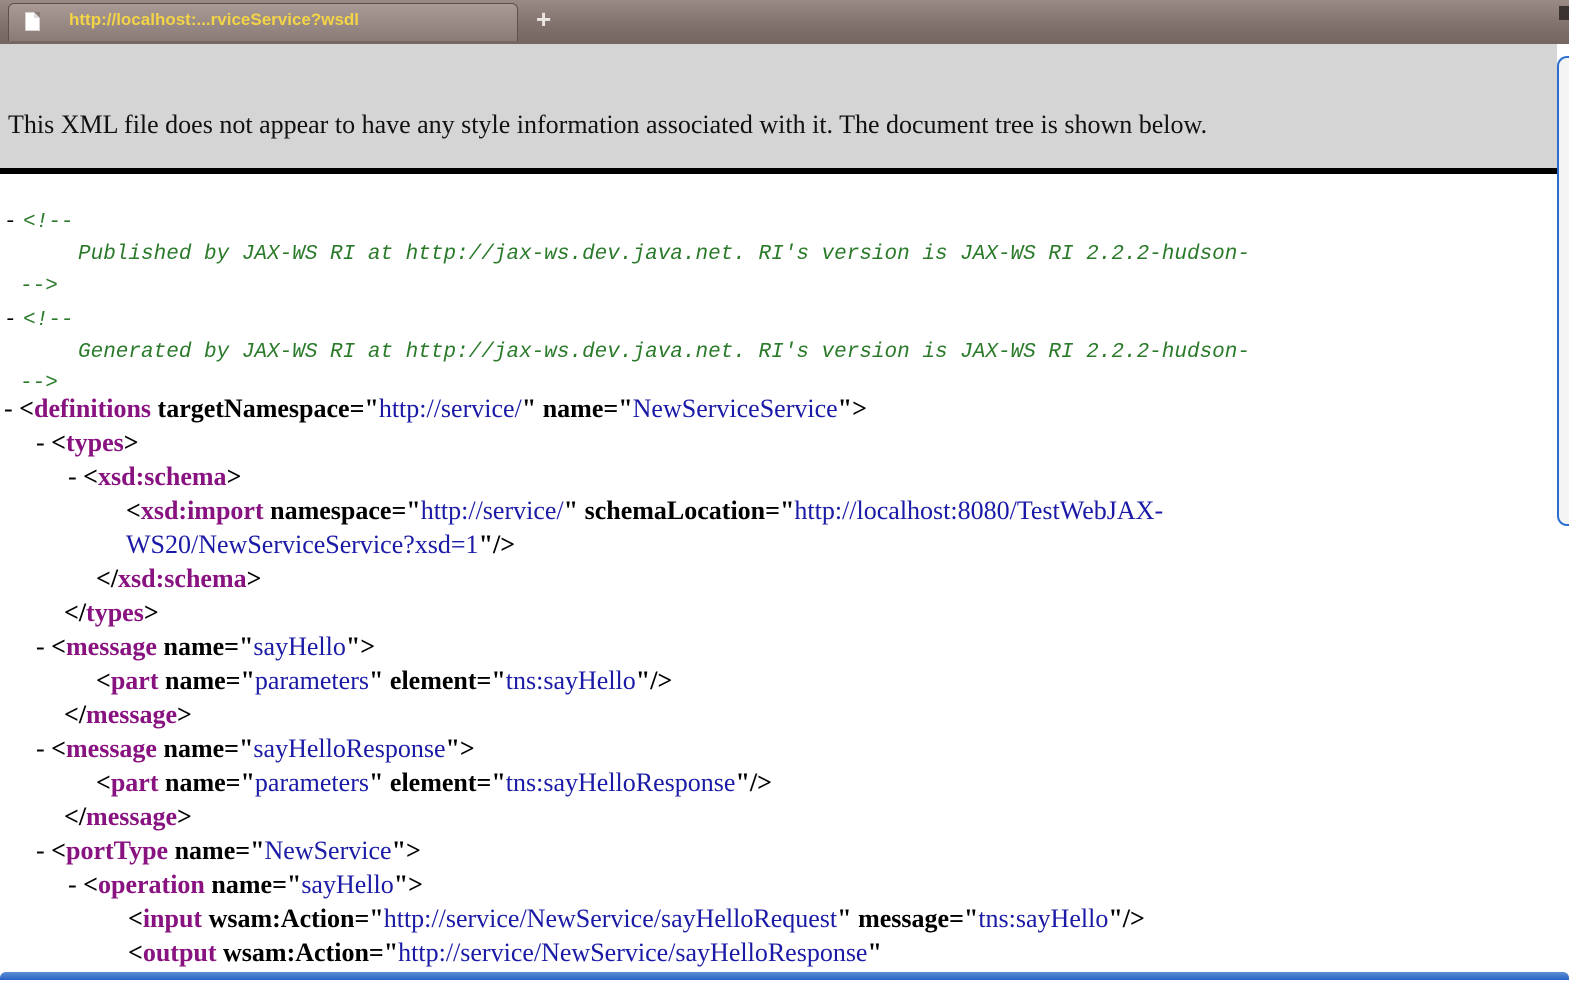  What do you see at coordinates (778, 171) in the screenshot?
I see `banner-divider` at bounding box center [778, 171].